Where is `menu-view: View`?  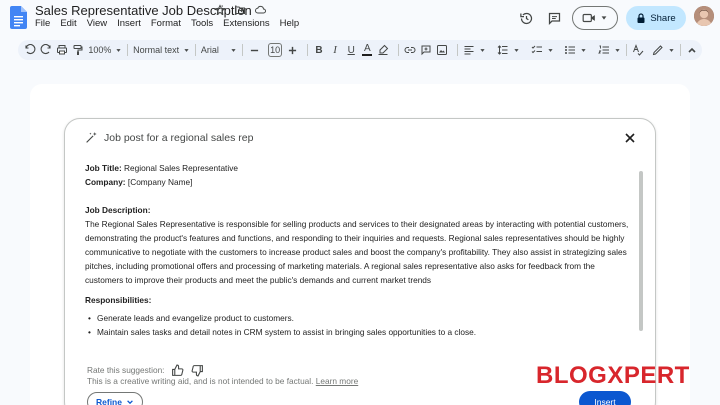 menu-view: View is located at coordinates (97, 23).